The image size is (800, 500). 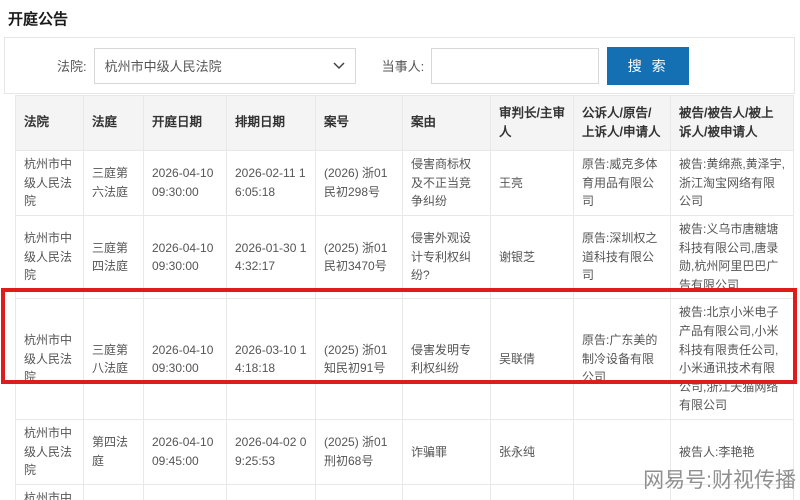 I want to click on cell-case-number: (2025) 浙01知民初91号, so click(x=359, y=359).